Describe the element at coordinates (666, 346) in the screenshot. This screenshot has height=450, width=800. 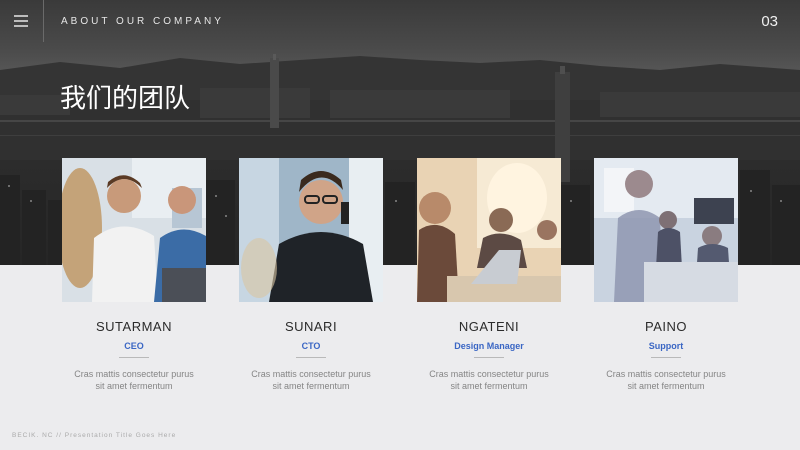
I see `member-role: Support` at that location.